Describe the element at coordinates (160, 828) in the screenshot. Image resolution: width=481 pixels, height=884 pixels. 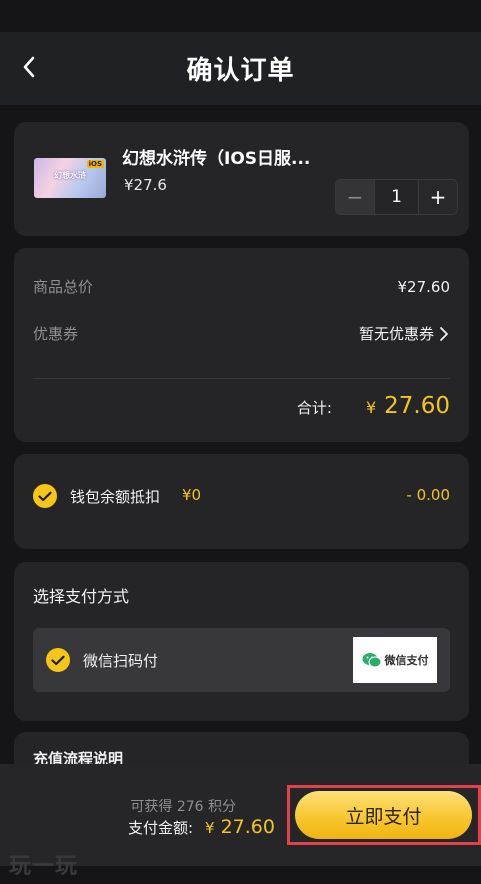
I see `pay-label: 支付金额:` at that location.